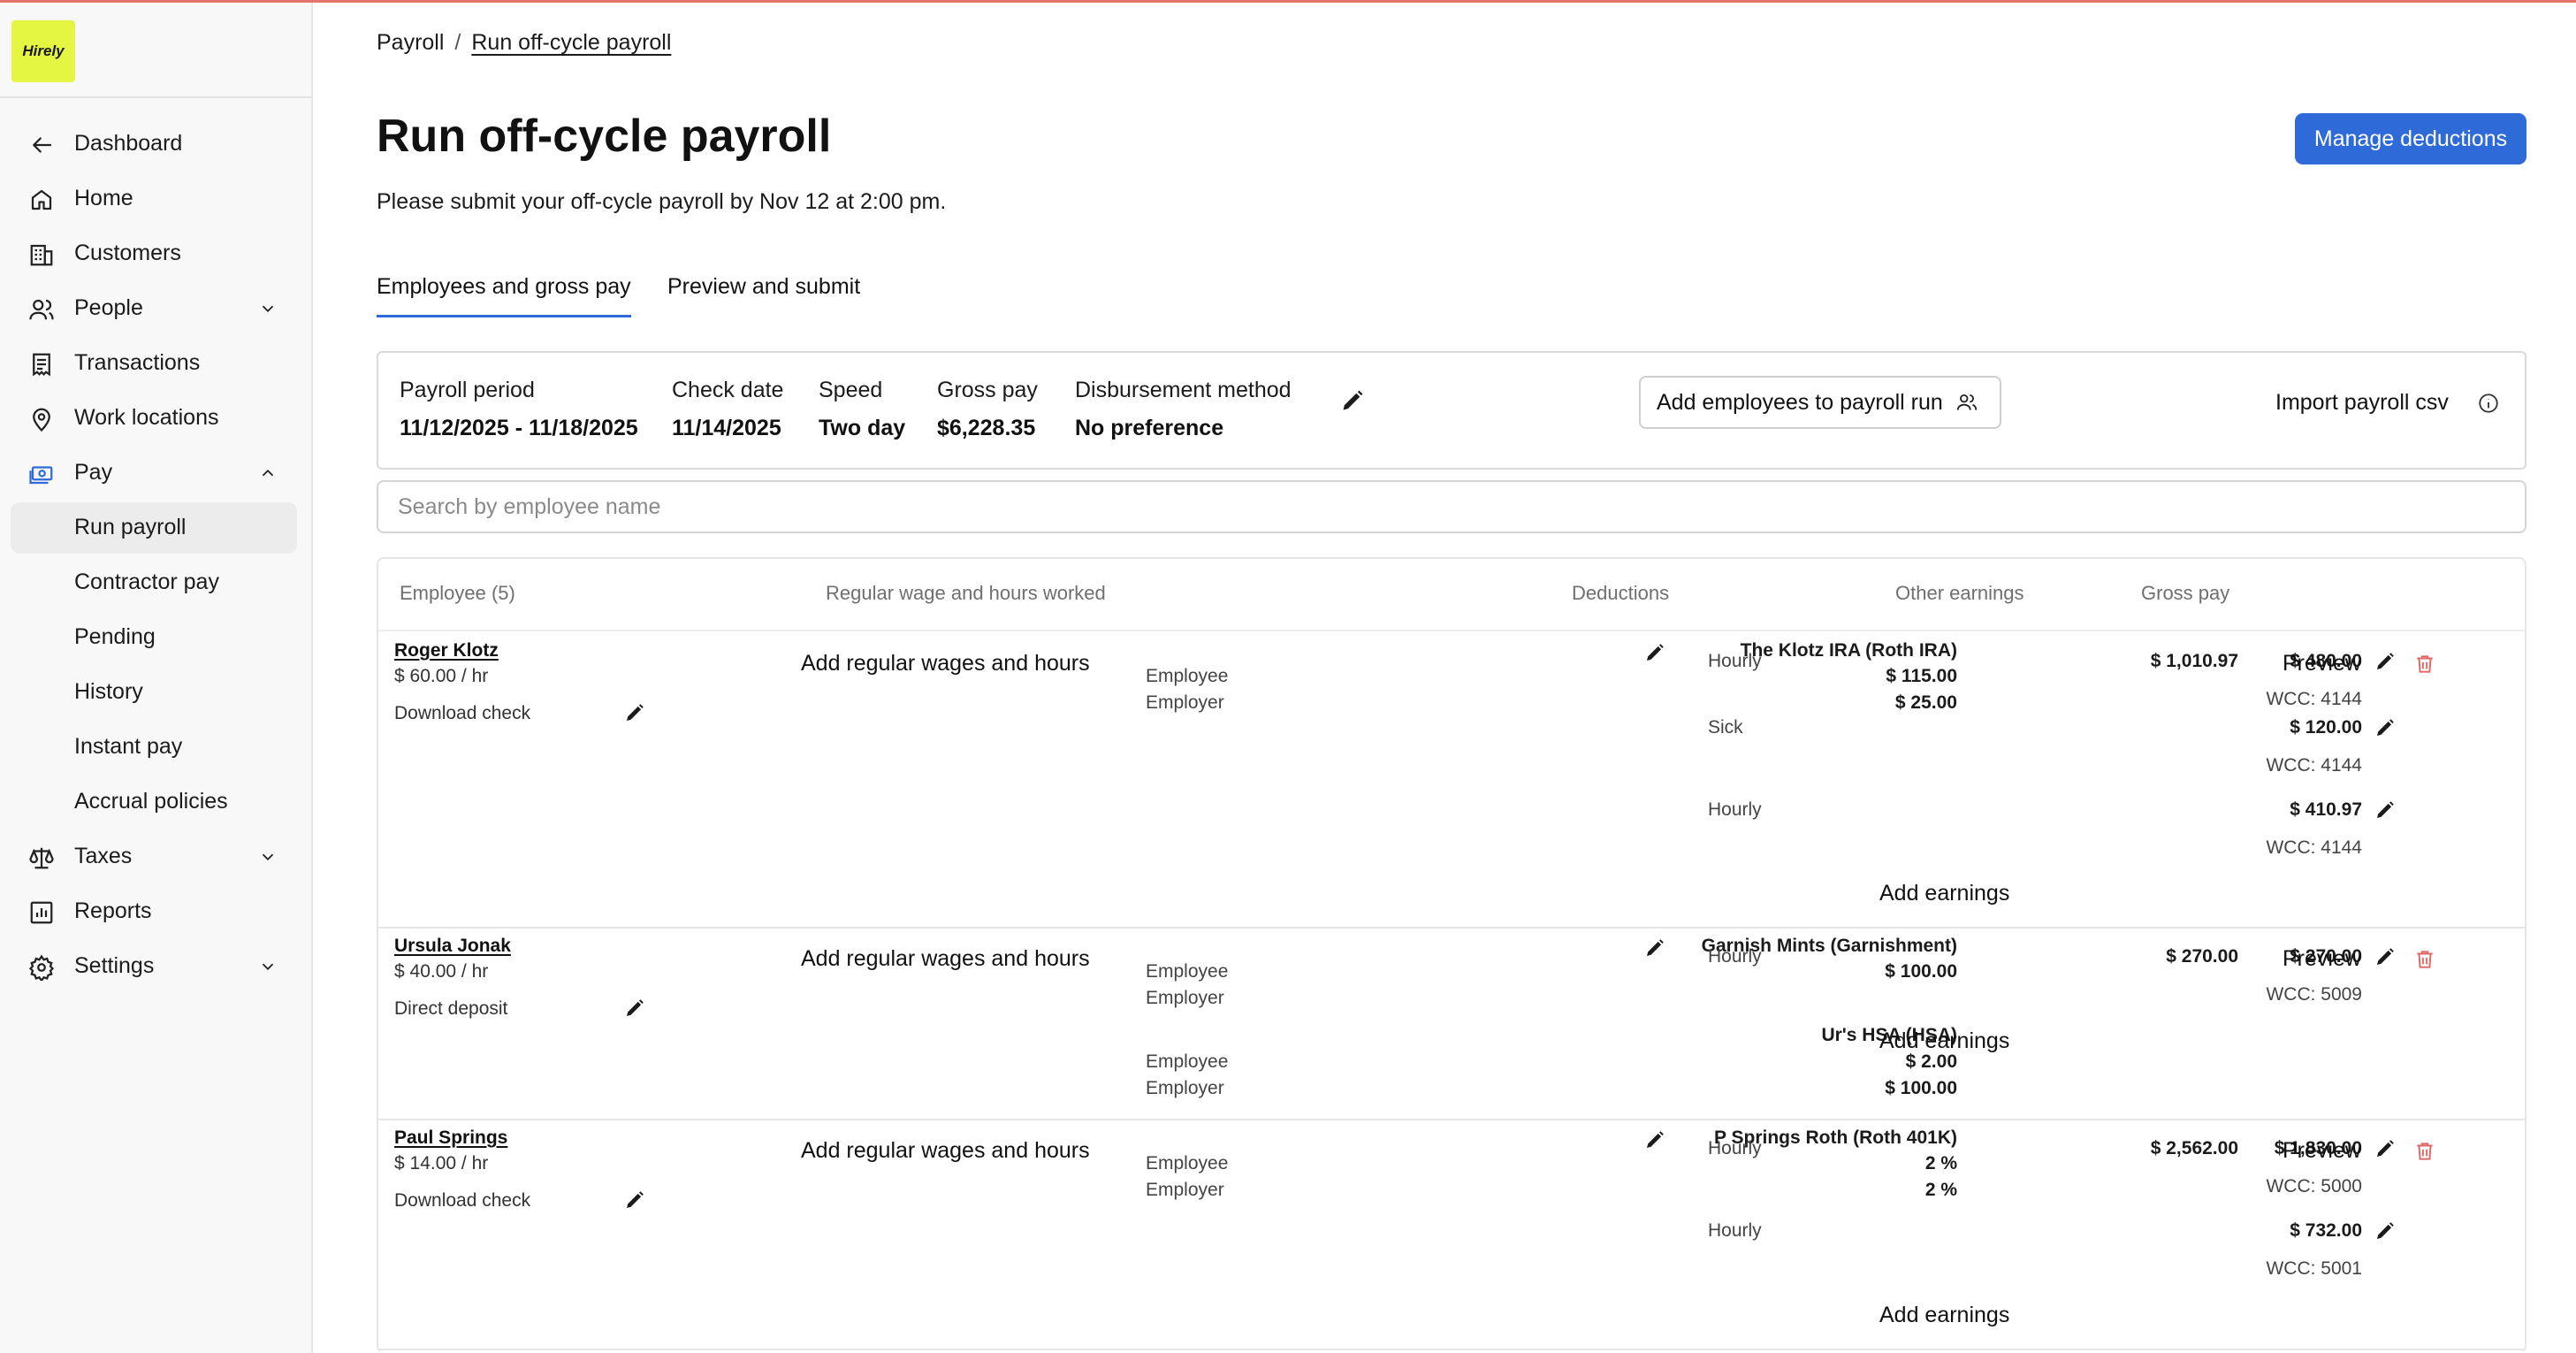 This screenshot has width=2576, height=1353. Describe the element at coordinates (2362, 402) in the screenshot. I see `import-csv-label: Import payroll csv` at that location.